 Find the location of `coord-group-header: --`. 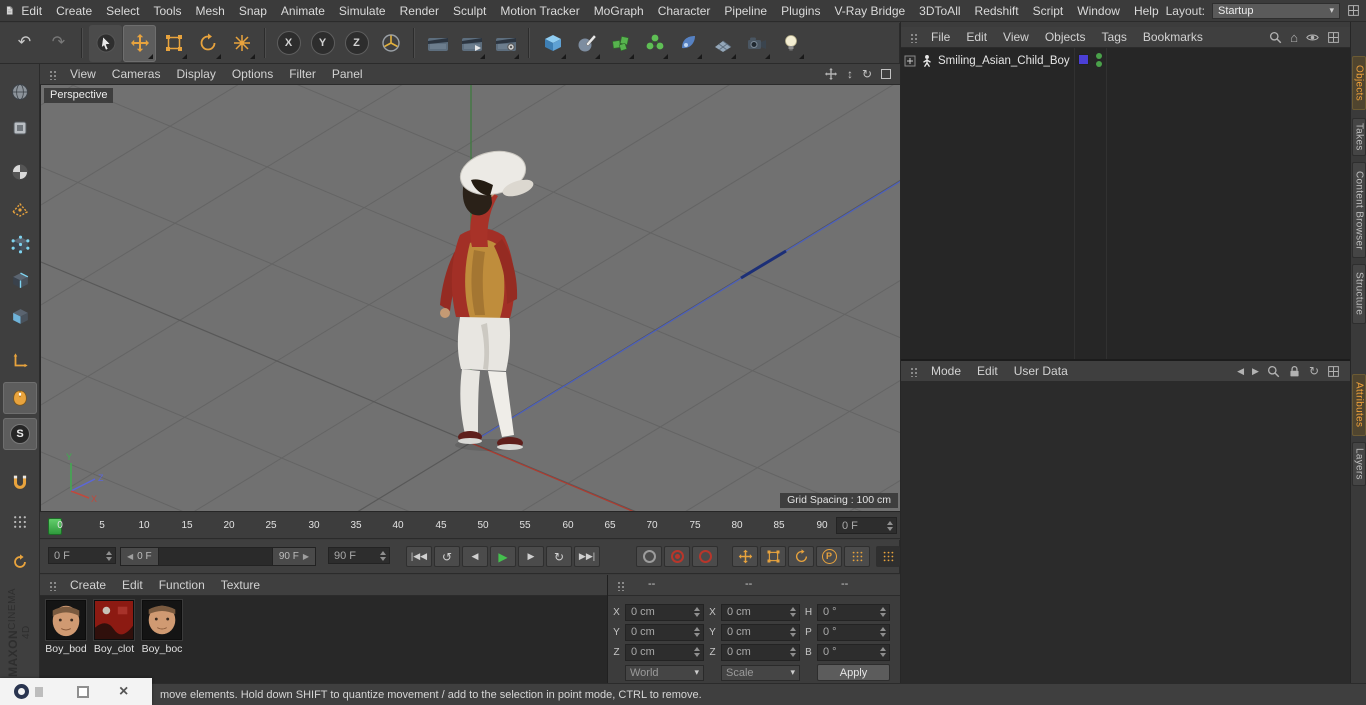

coord-group-header: -- is located at coordinates (844, 584).